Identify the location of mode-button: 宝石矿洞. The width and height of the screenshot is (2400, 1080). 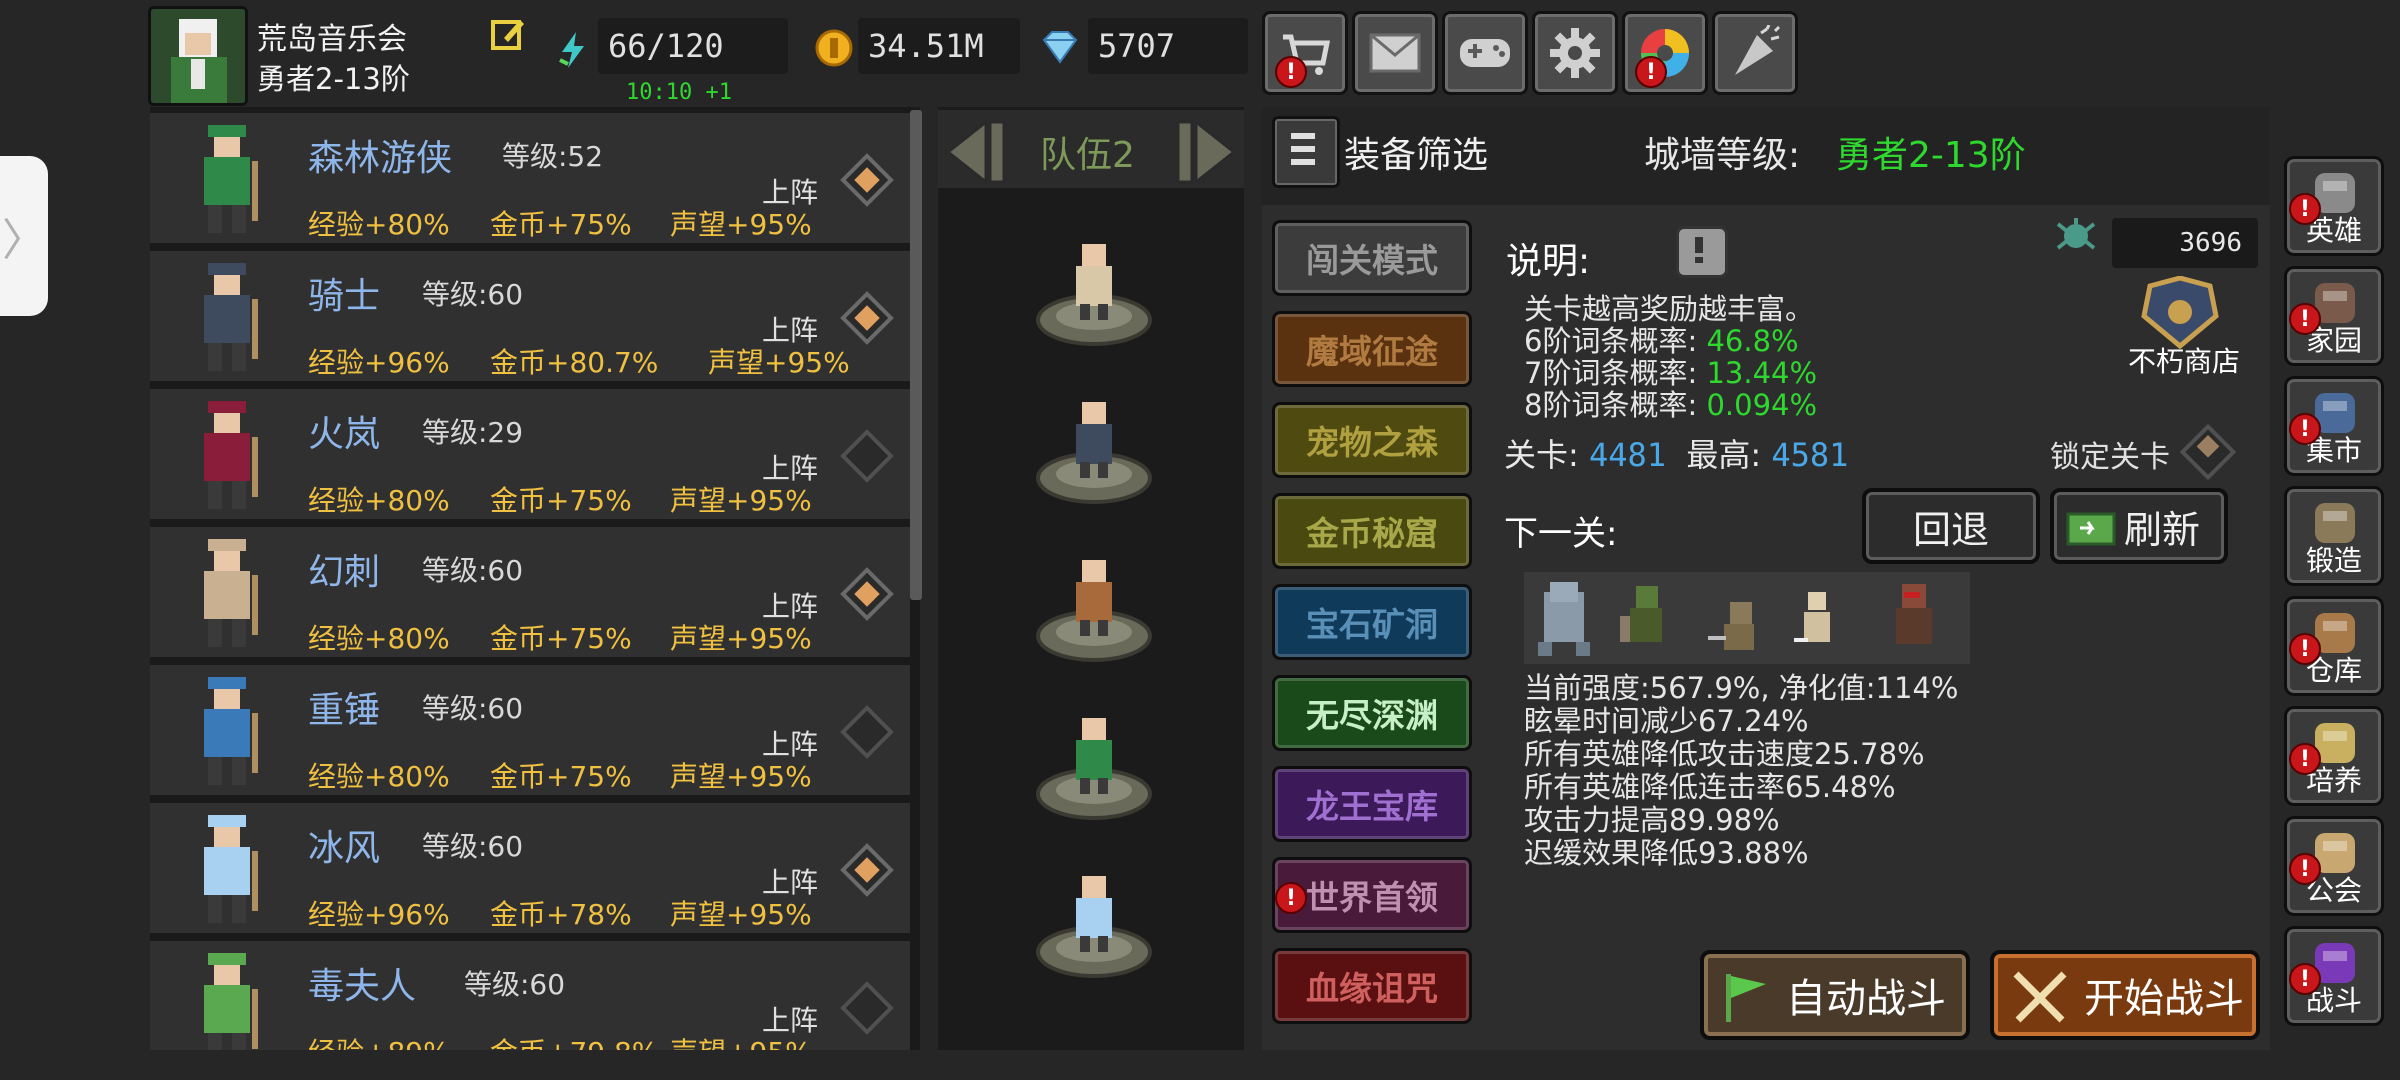
(1372, 622).